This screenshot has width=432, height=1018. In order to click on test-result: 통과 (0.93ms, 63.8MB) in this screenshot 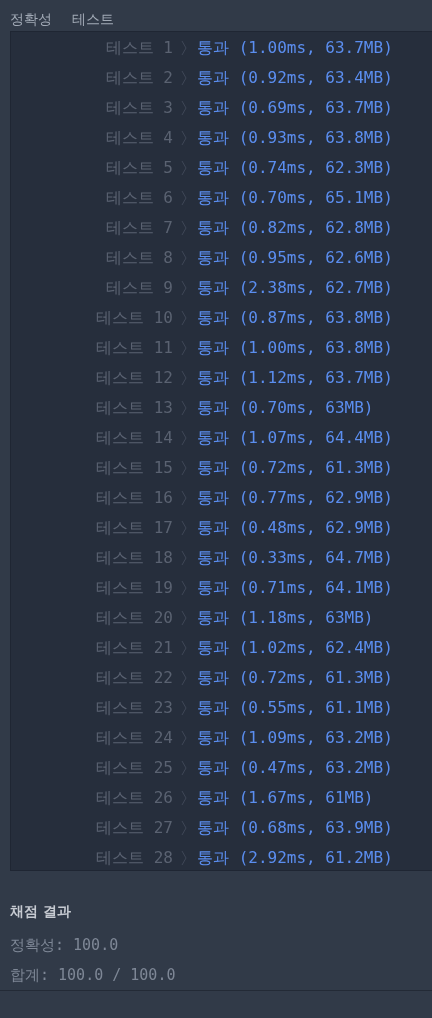, I will do `click(295, 138)`.